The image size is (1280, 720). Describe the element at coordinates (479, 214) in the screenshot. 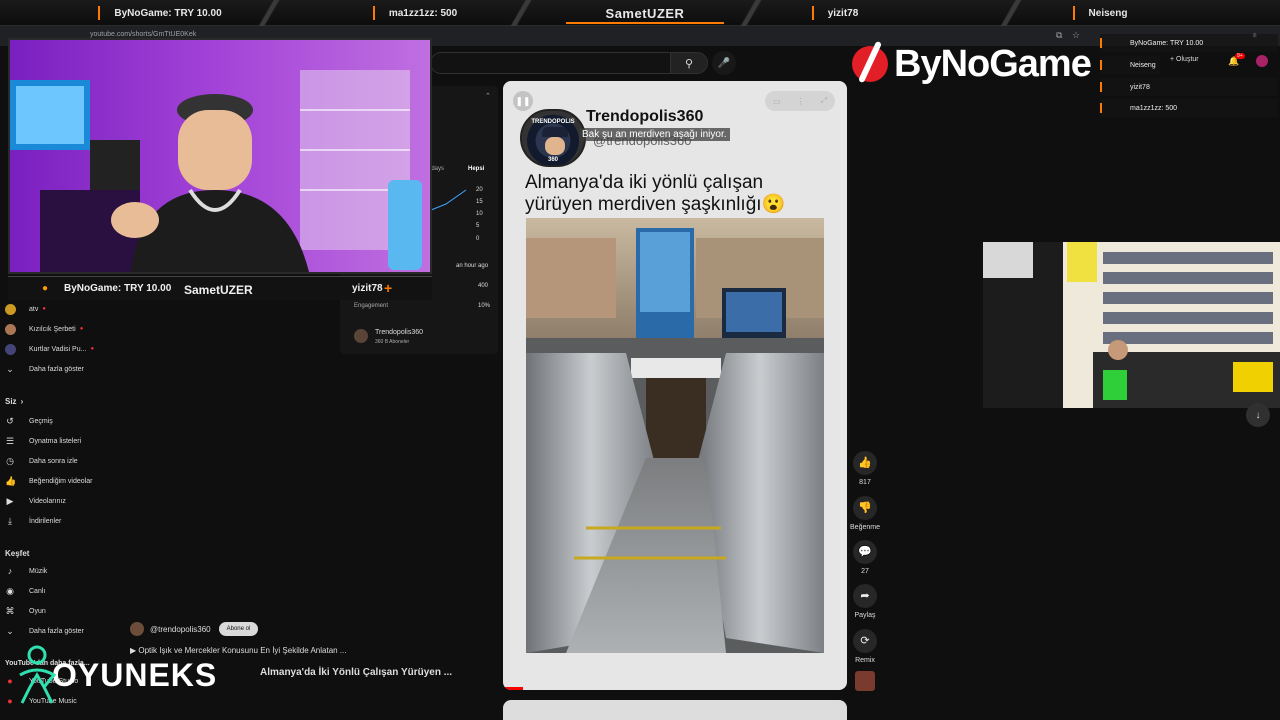

I see `axis-tick: 10` at that location.